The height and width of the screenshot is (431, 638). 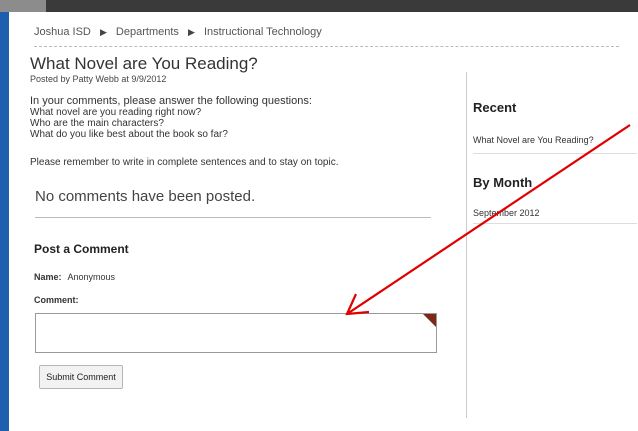 I want to click on post-question: Who are the main characters?, so click(x=97, y=123).